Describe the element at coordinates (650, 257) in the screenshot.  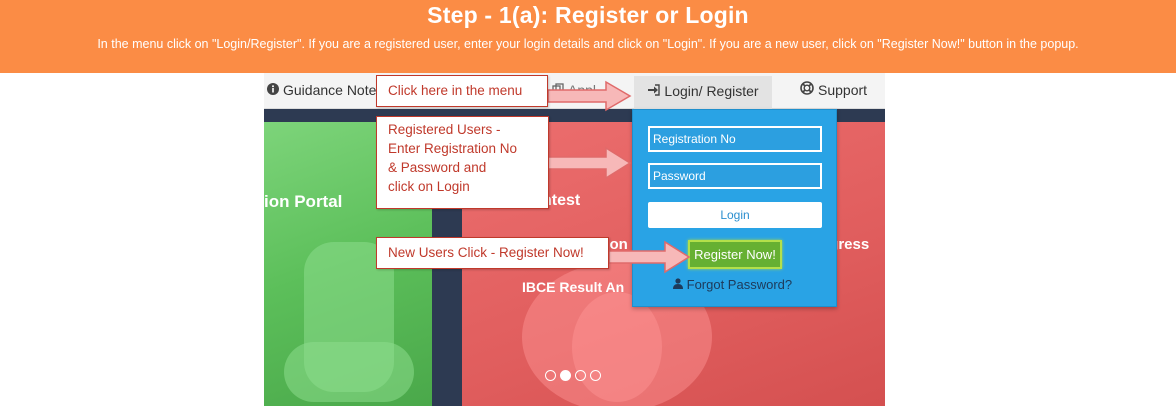
I see `register-arrow-icon` at that location.